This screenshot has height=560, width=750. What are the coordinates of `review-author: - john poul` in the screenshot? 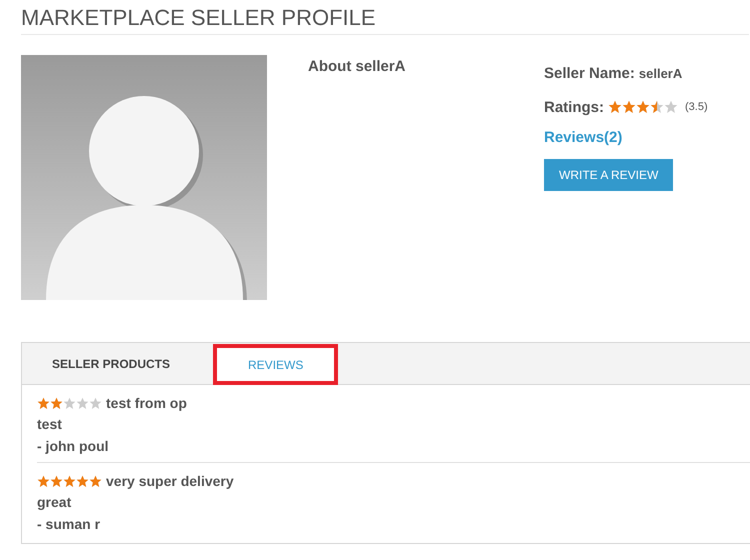 It's located at (73, 447).